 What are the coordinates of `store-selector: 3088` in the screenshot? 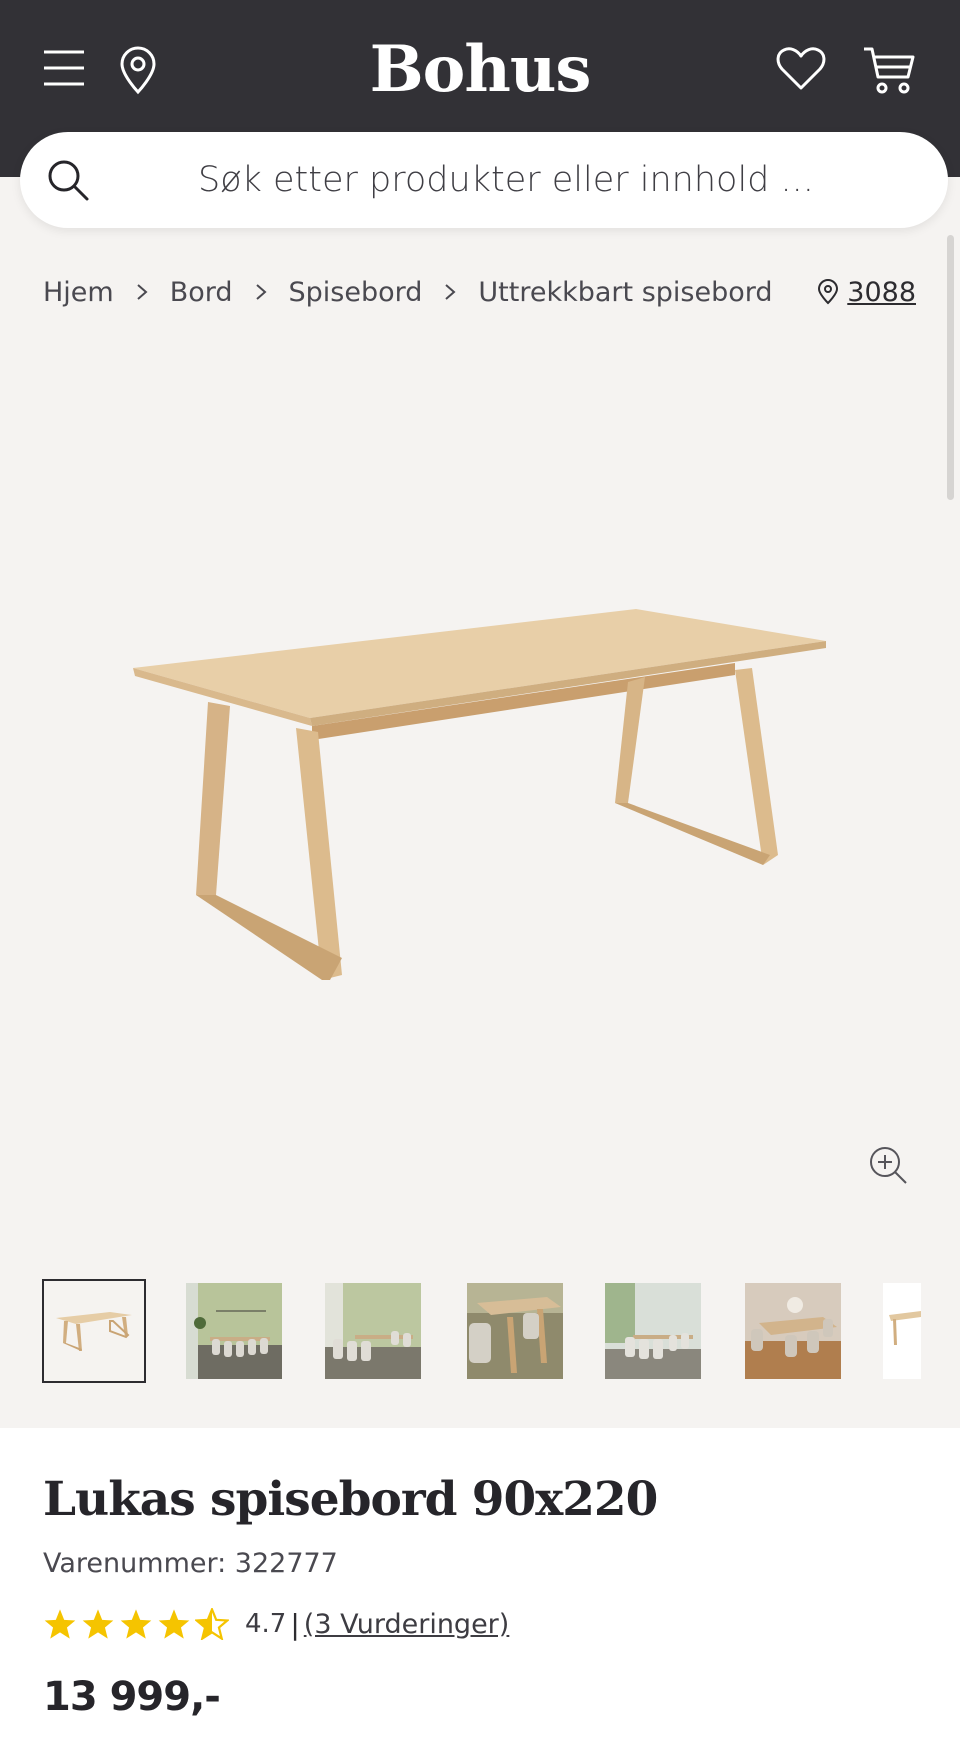 It's located at (866, 292).